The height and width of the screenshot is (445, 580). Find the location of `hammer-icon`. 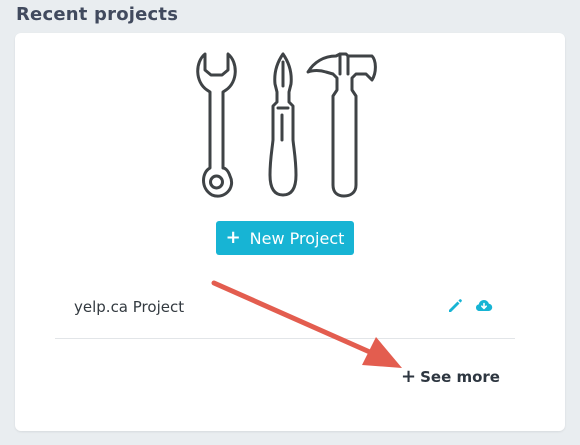

hammer-icon is located at coordinates (341, 125).